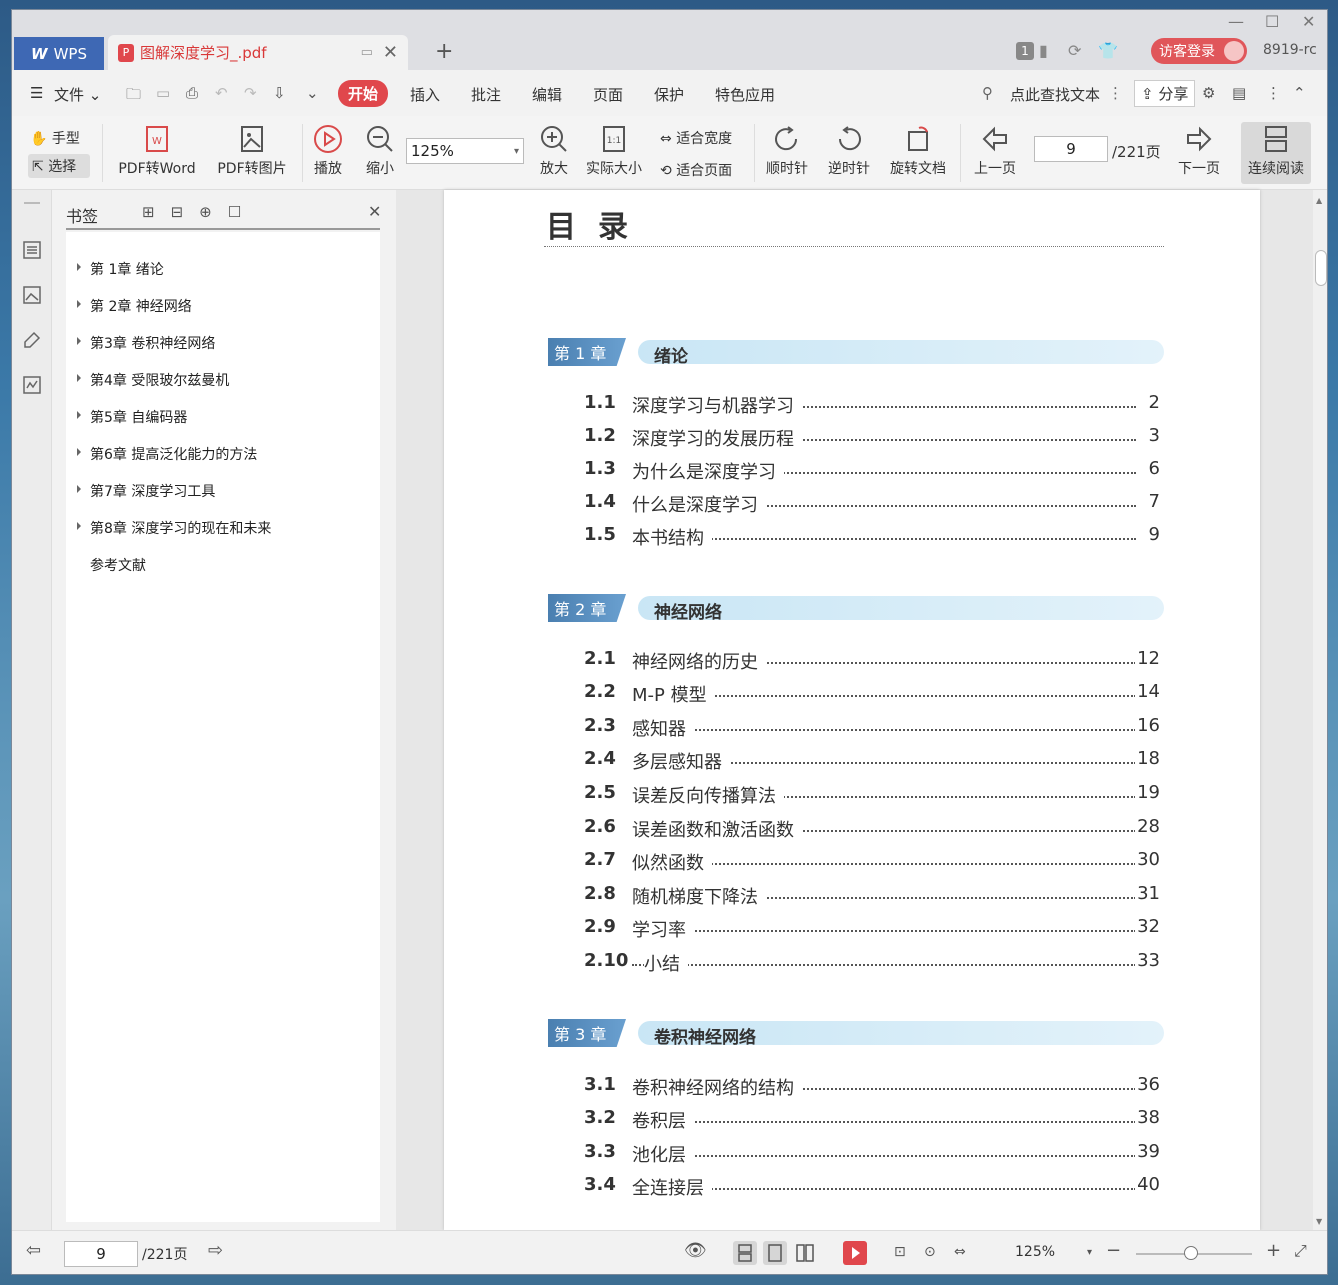 This screenshot has width=1338, height=1285. Describe the element at coordinates (1299, 93) in the screenshot. I see `collapse-ribbon-icon: ⌃` at that location.